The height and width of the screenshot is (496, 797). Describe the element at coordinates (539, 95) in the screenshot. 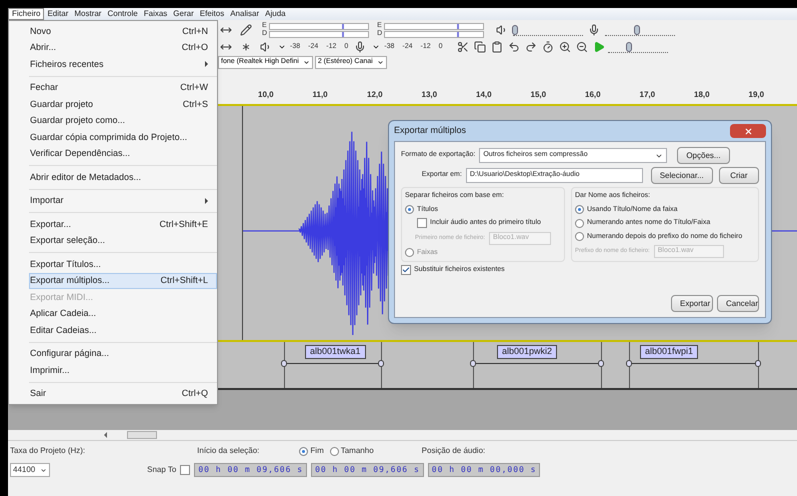

I see `ruler-label: 15,0` at that location.